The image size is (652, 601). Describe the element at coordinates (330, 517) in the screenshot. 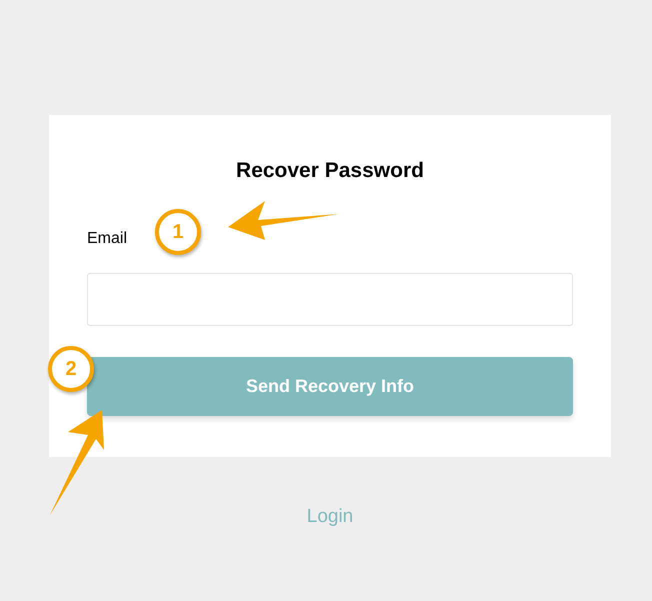

I see `login-link: Login` at that location.